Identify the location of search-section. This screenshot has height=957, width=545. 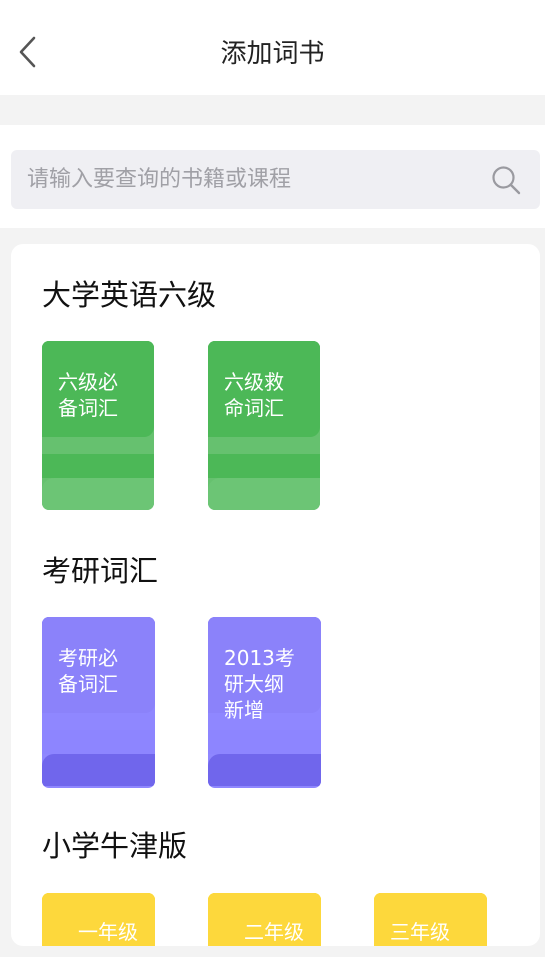
(272, 176).